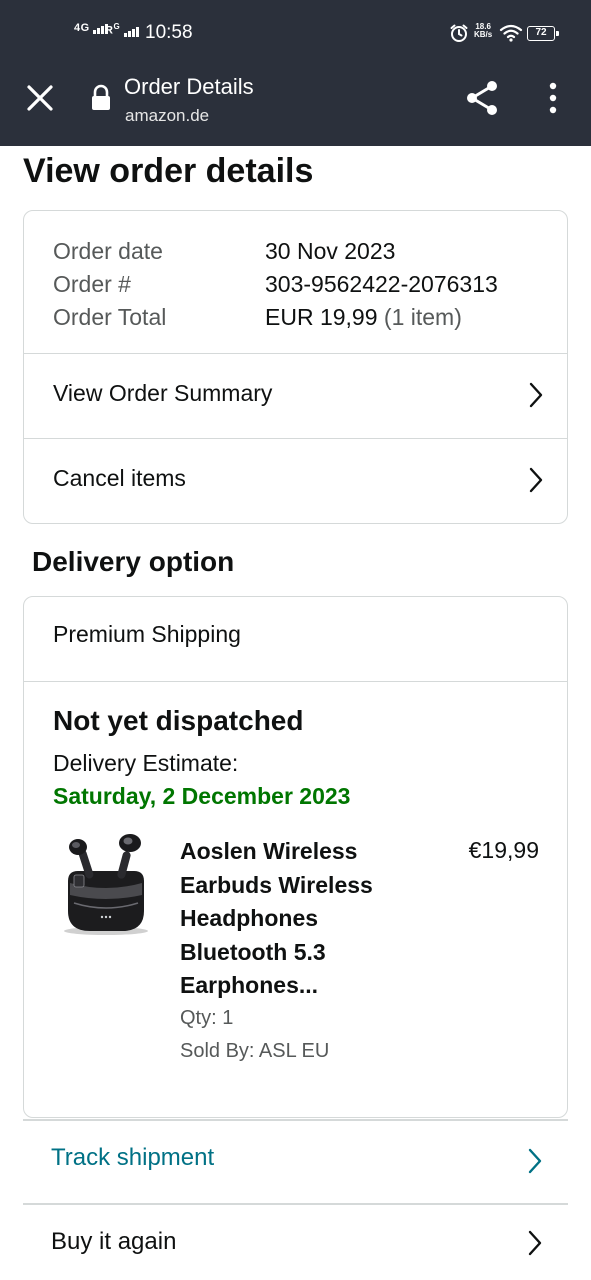 The height and width of the screenshot is (1280, 591). What do you see at coordinates (114, 1241) in the screenshot?
I see `buy-it-again-label: Buy it again` at bounding box center [114, 1241].